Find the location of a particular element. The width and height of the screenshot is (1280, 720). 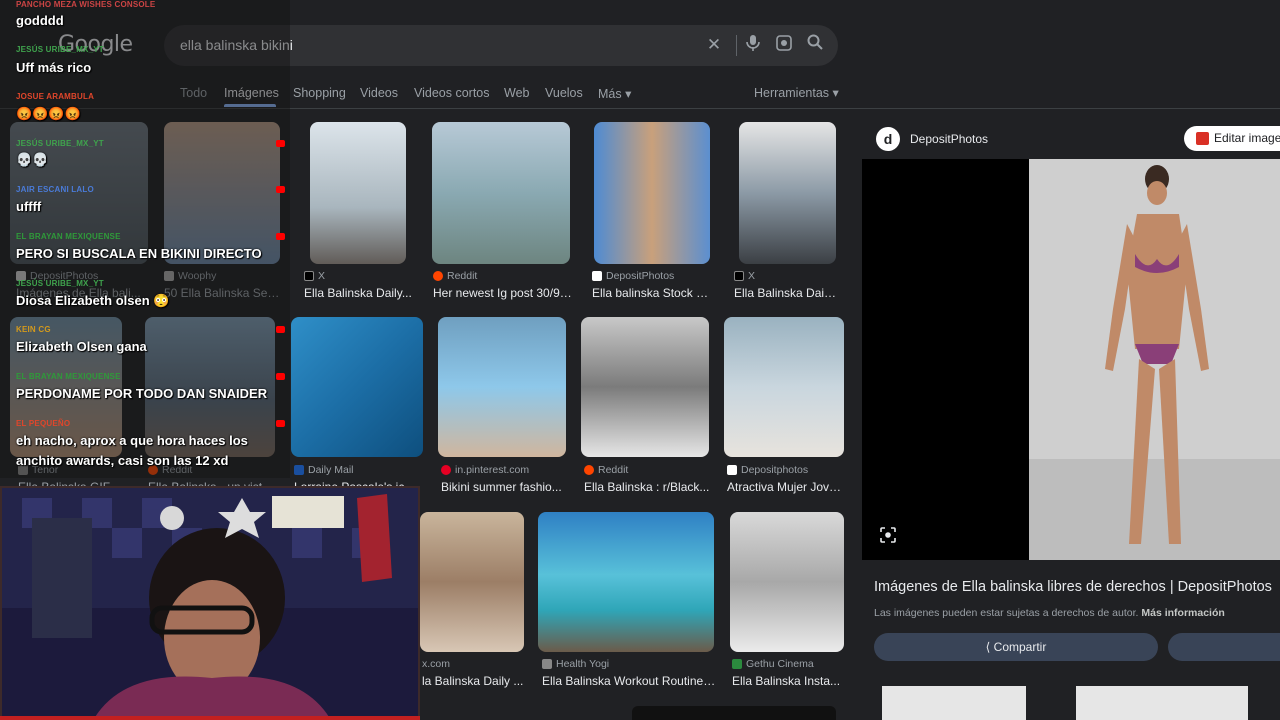

tab-vuelos: Vuelos is located at coordinates (564, 93).